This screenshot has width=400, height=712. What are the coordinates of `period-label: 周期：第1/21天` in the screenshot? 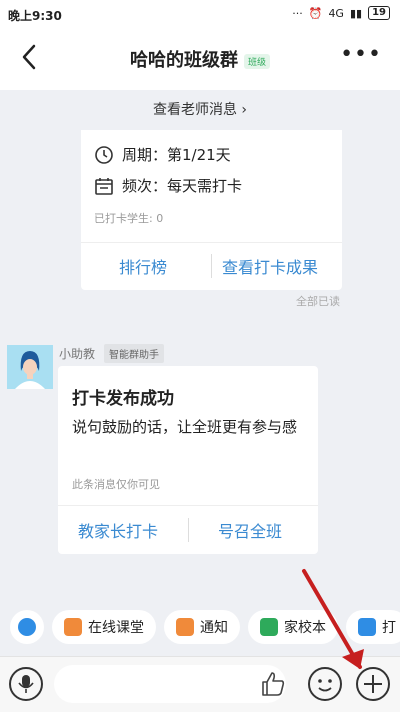 It's located at (176, 155).